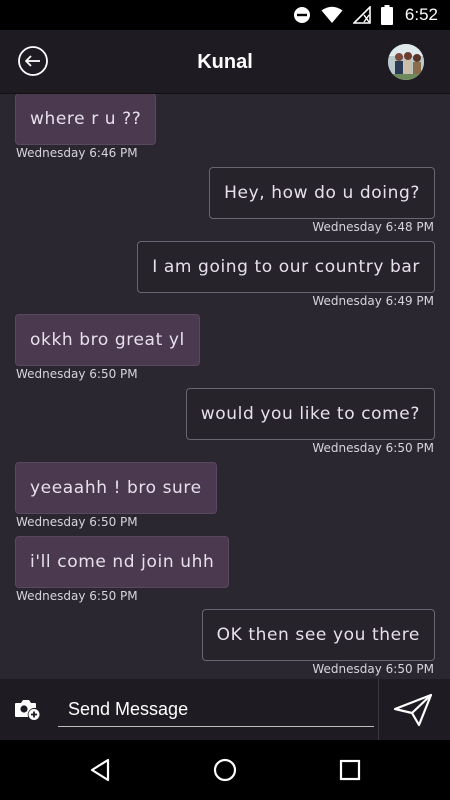 The image size is (450, 800). I want to click on message-timestamp: Wednesday 6:46 PM, so click(77, 153).